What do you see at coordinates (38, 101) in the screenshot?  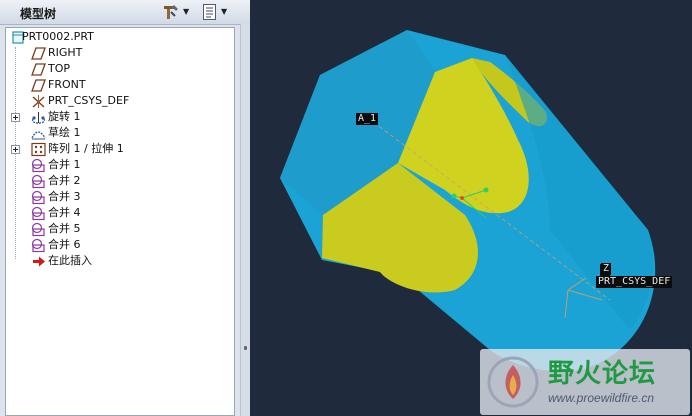 I see `csys-icon` at bounding box center [38, 101].